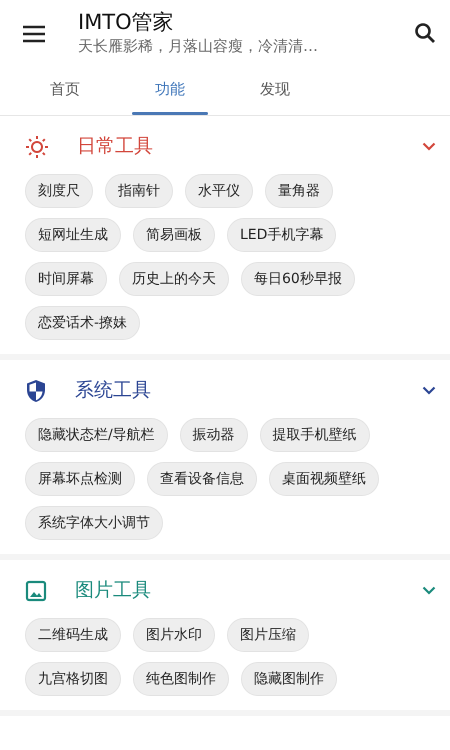 The height and width of the screenshot is (750, 450). Describe the element at coordinates (425, 33) in the screenshot. I see `search-icon` at that location.